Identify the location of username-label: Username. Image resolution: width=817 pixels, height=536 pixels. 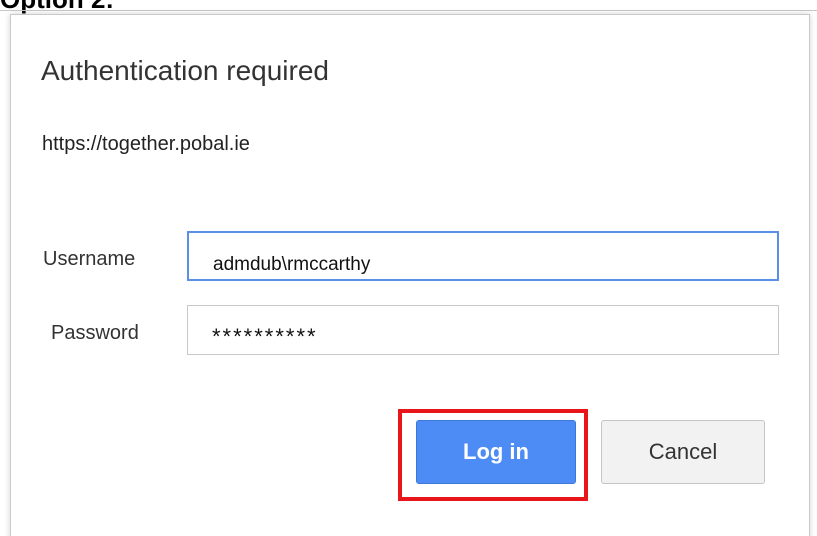
(89, 259).